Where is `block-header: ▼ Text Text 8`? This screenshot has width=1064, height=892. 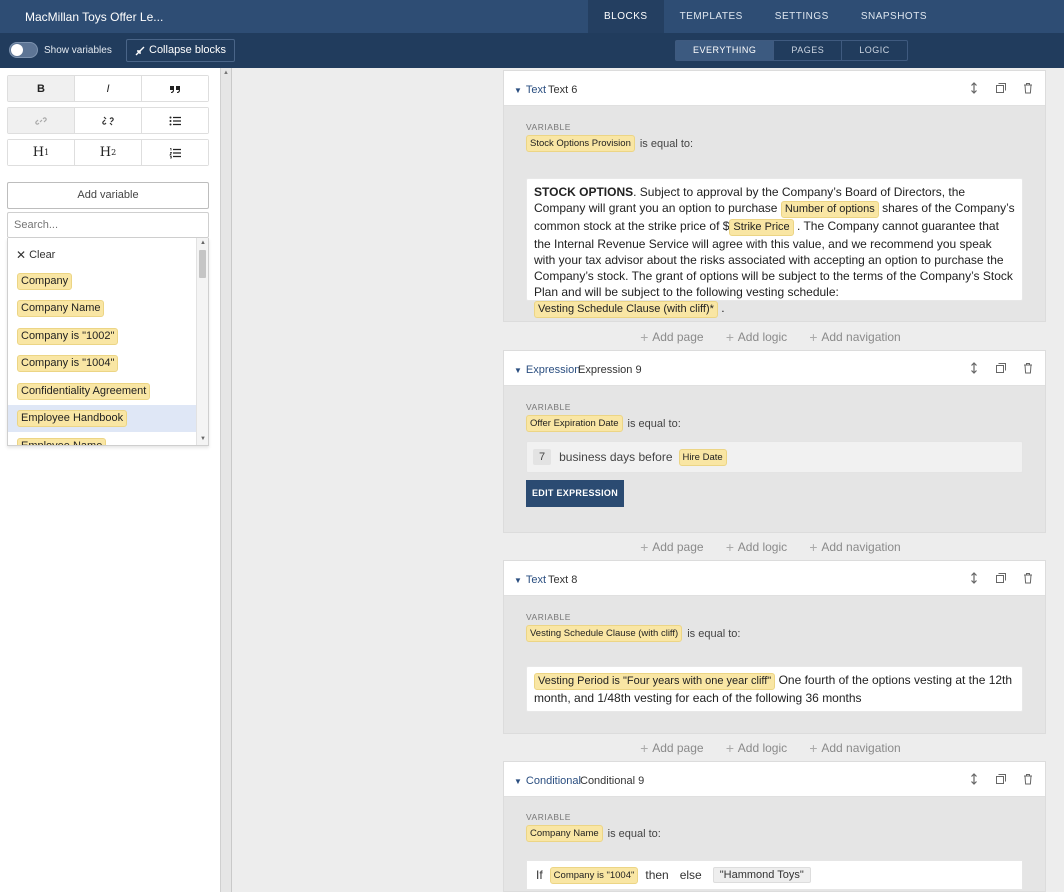
block-header: ▼ Text Text 8 is located at coordinates (774, 578).